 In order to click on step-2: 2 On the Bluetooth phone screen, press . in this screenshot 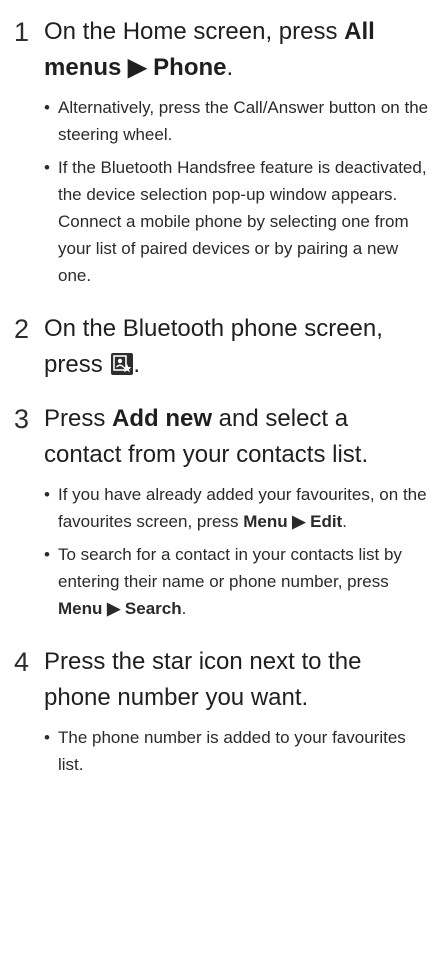, I will do `click(221, 347)`.